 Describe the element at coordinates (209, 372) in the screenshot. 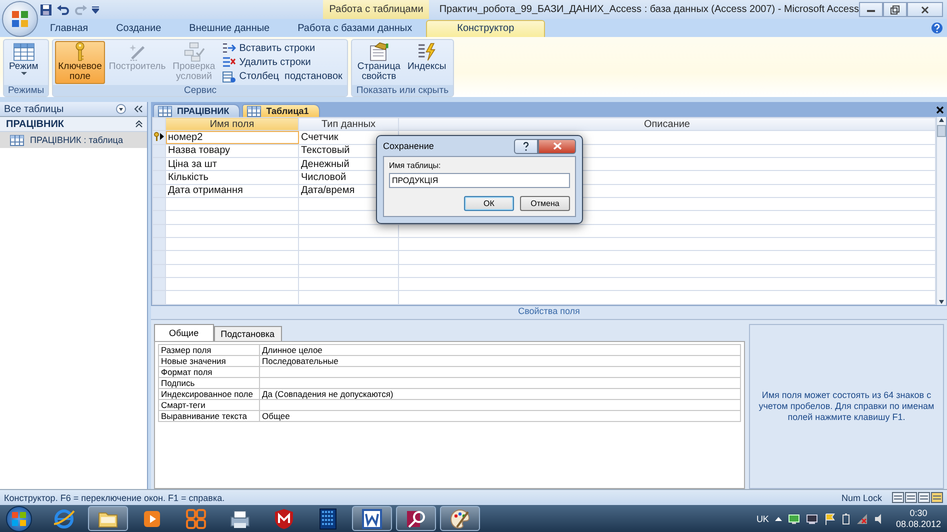

I see `property-label: Формат поля` at that location.